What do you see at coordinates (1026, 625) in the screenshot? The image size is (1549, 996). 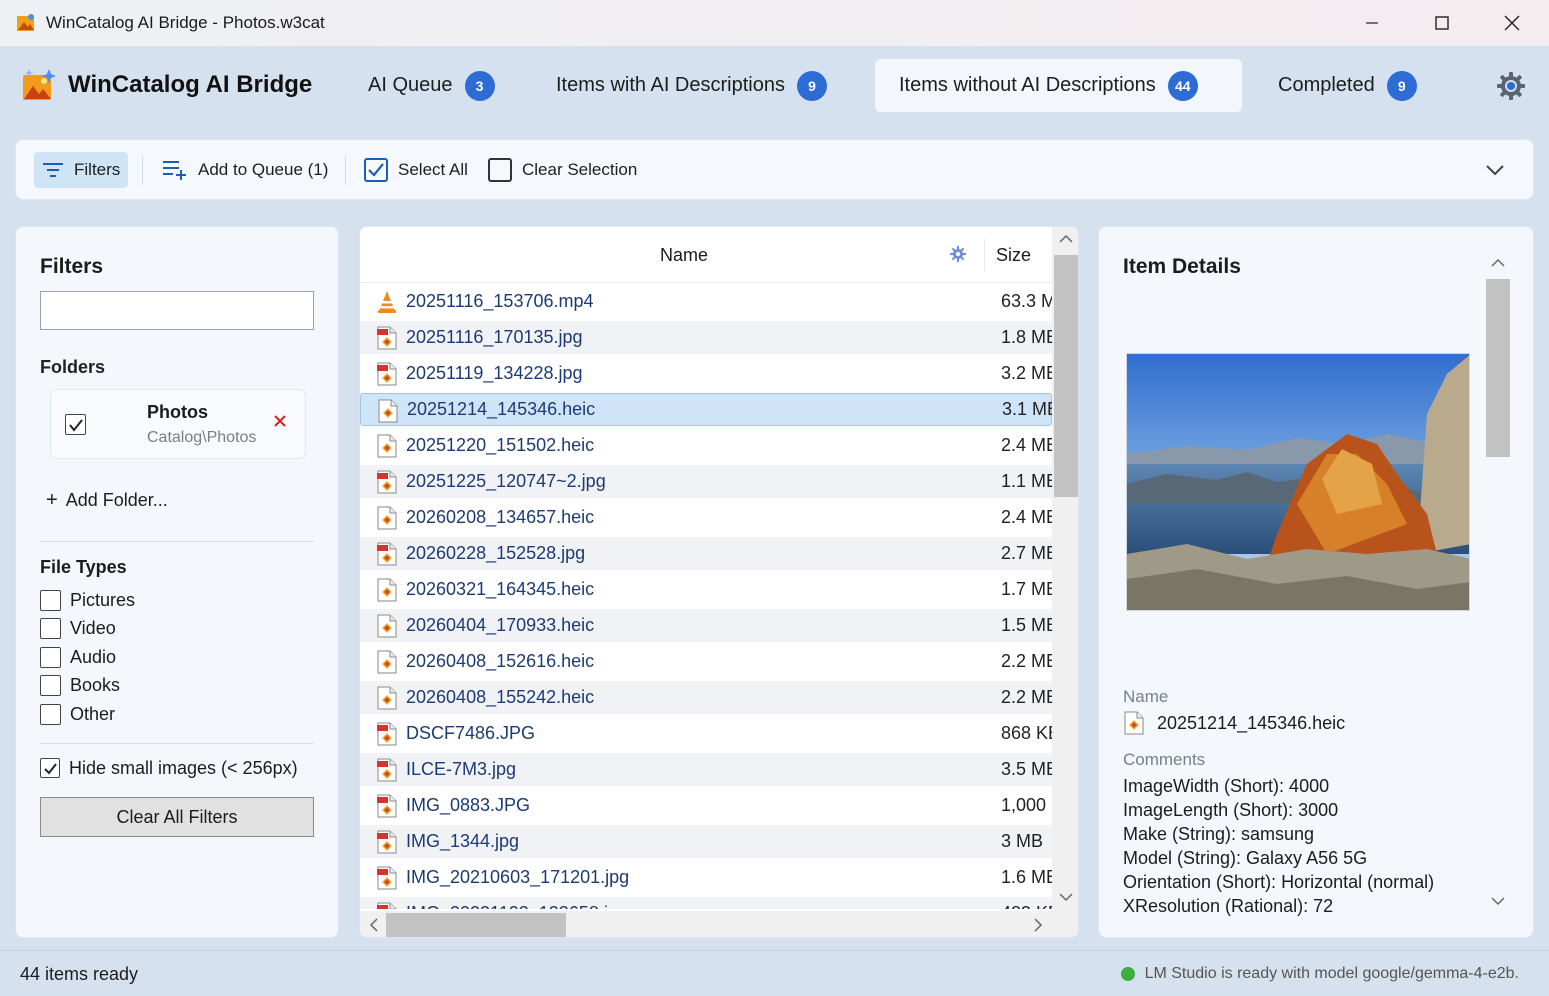 I see `file-size: 1.5 MB` at bounding box center [1026, 625].